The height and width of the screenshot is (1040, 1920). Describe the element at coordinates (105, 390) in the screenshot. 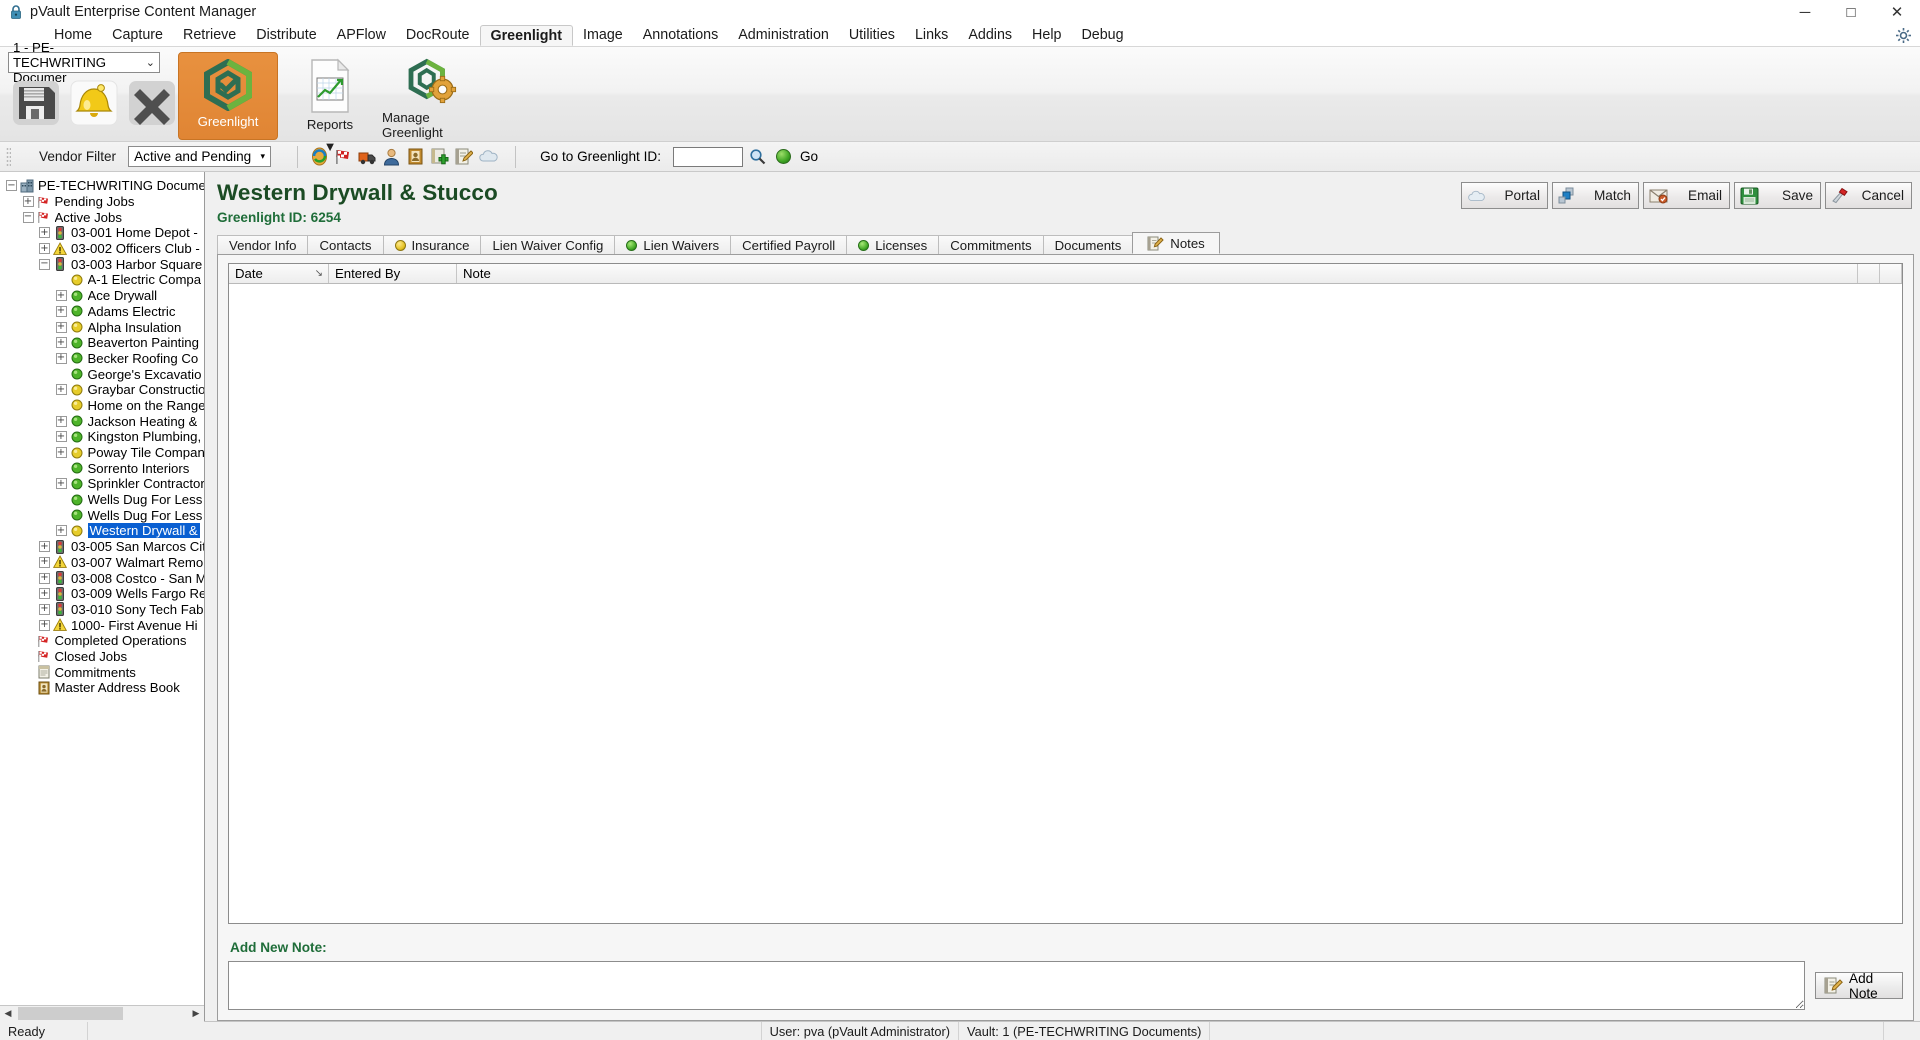

I see `tree-node: + Graybar Constructio` at that location.